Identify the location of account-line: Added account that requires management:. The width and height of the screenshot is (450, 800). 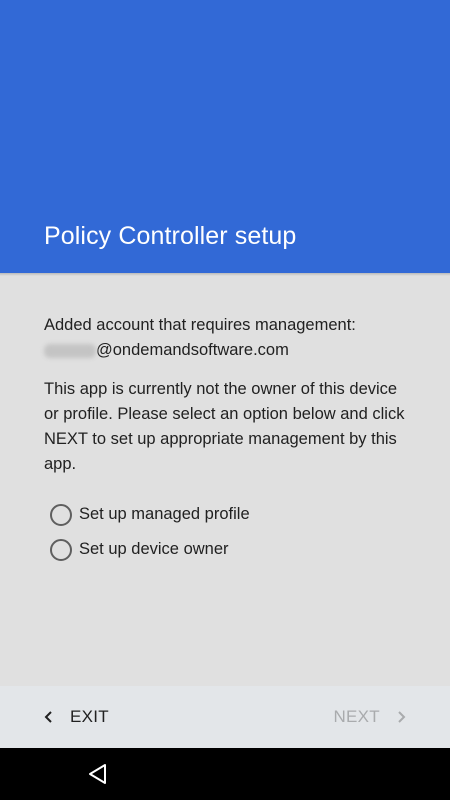
(200, 325).